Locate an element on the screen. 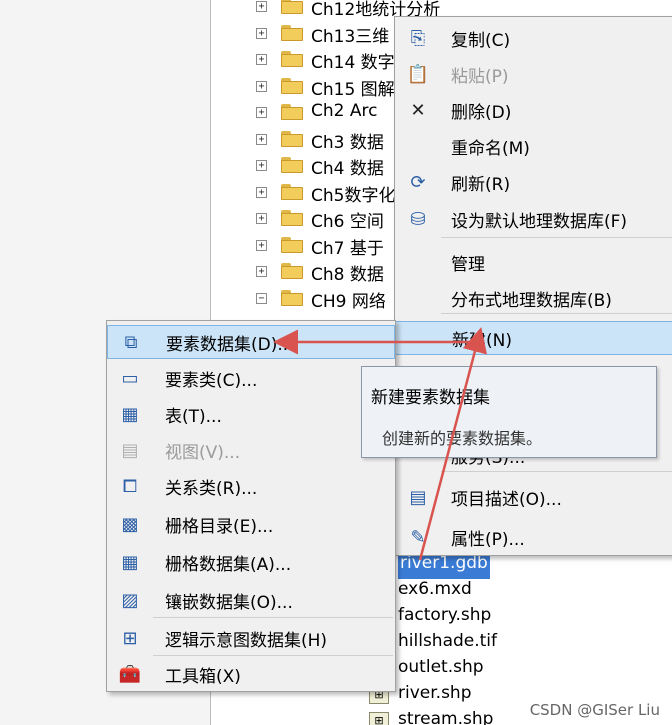 The width and height of the screenshot is (672, 725). tree-folder-label: Ch15 图解 is located at coordinates (353, 89).